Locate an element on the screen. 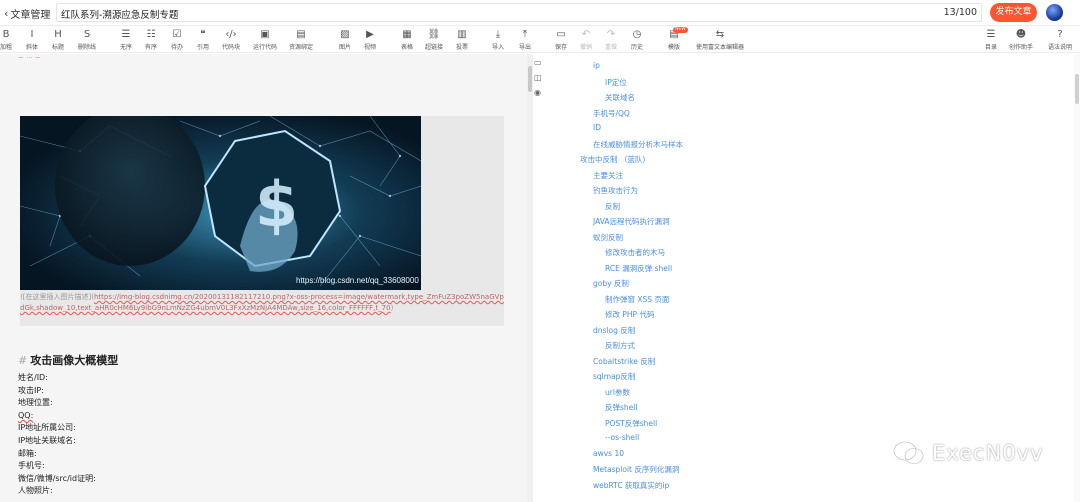 The width and height of the screenshot is (1080, 502). toc-link: 反制 is located at coordinates (612, 206).